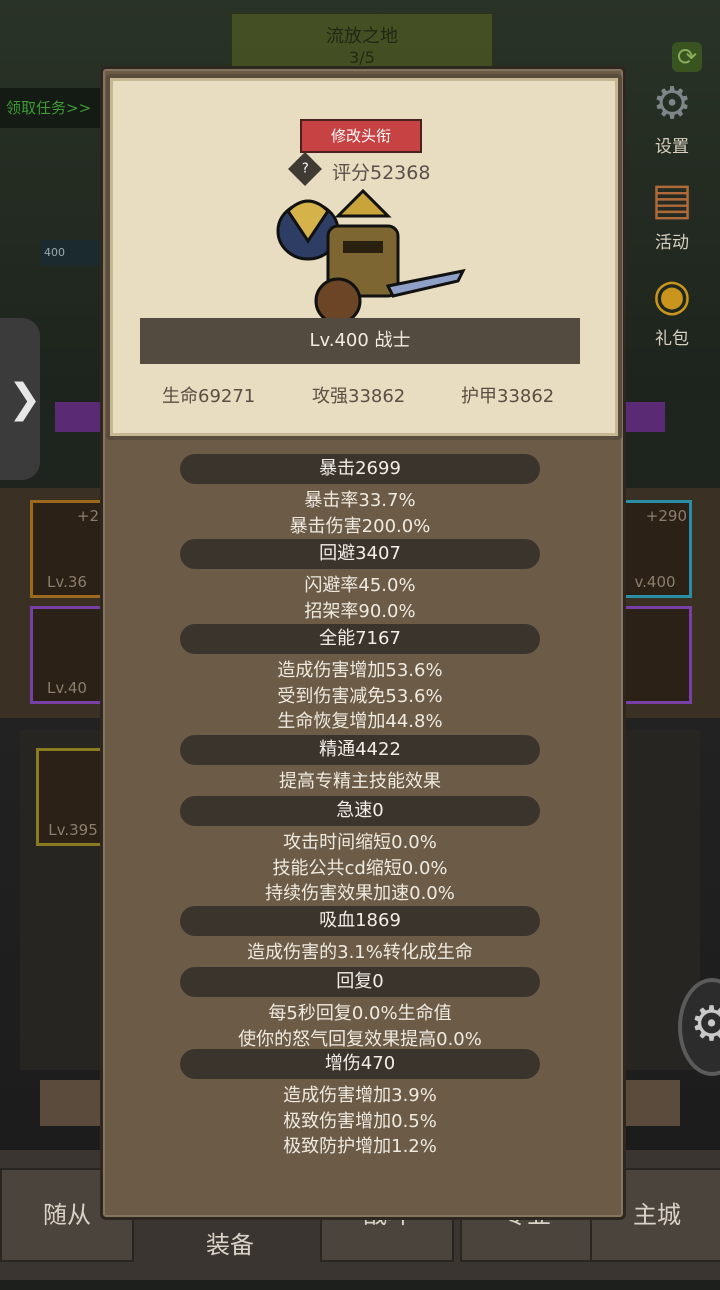  Describe the element at coordinates (360, 811) in the screenshot. I see `stat-section-title: 急速0` at that location.